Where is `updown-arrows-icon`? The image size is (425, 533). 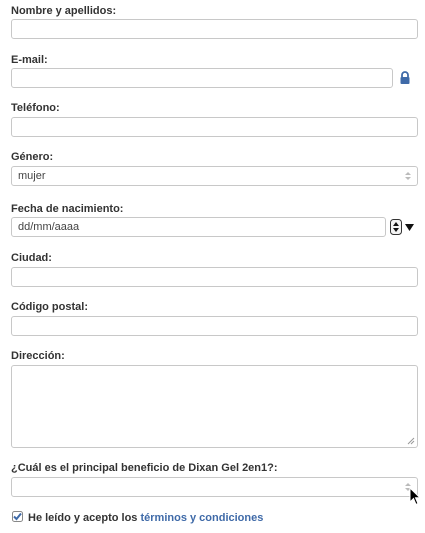
updown-arrows-icon is located at coordinates (408, 176).